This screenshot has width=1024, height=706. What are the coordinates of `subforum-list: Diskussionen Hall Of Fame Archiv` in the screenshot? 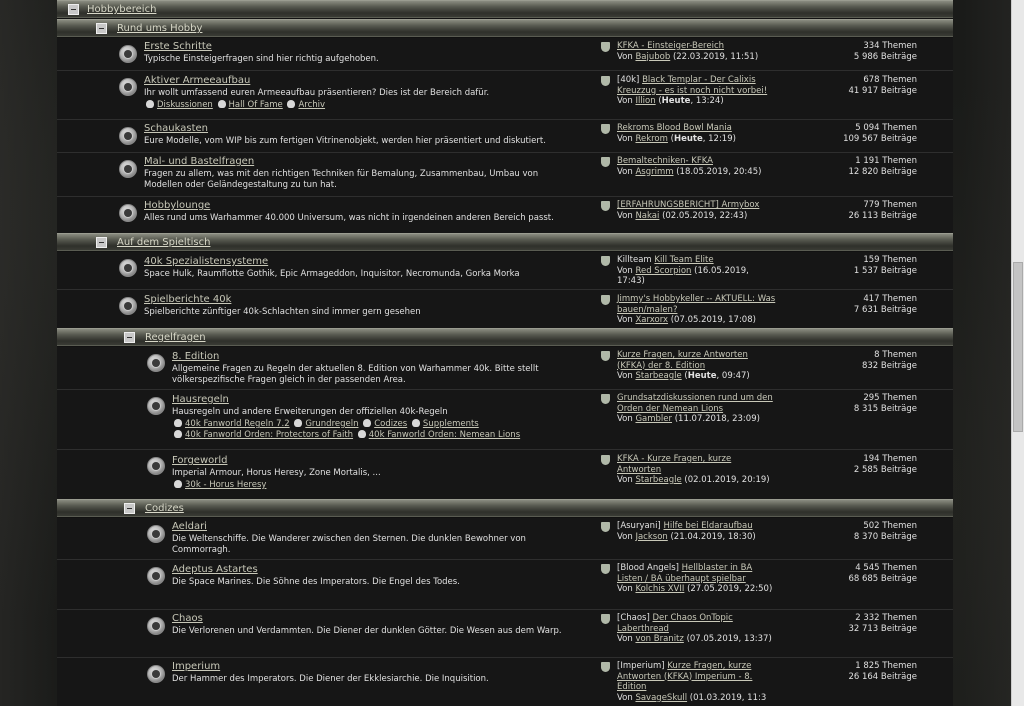 It's located at (234, 105).